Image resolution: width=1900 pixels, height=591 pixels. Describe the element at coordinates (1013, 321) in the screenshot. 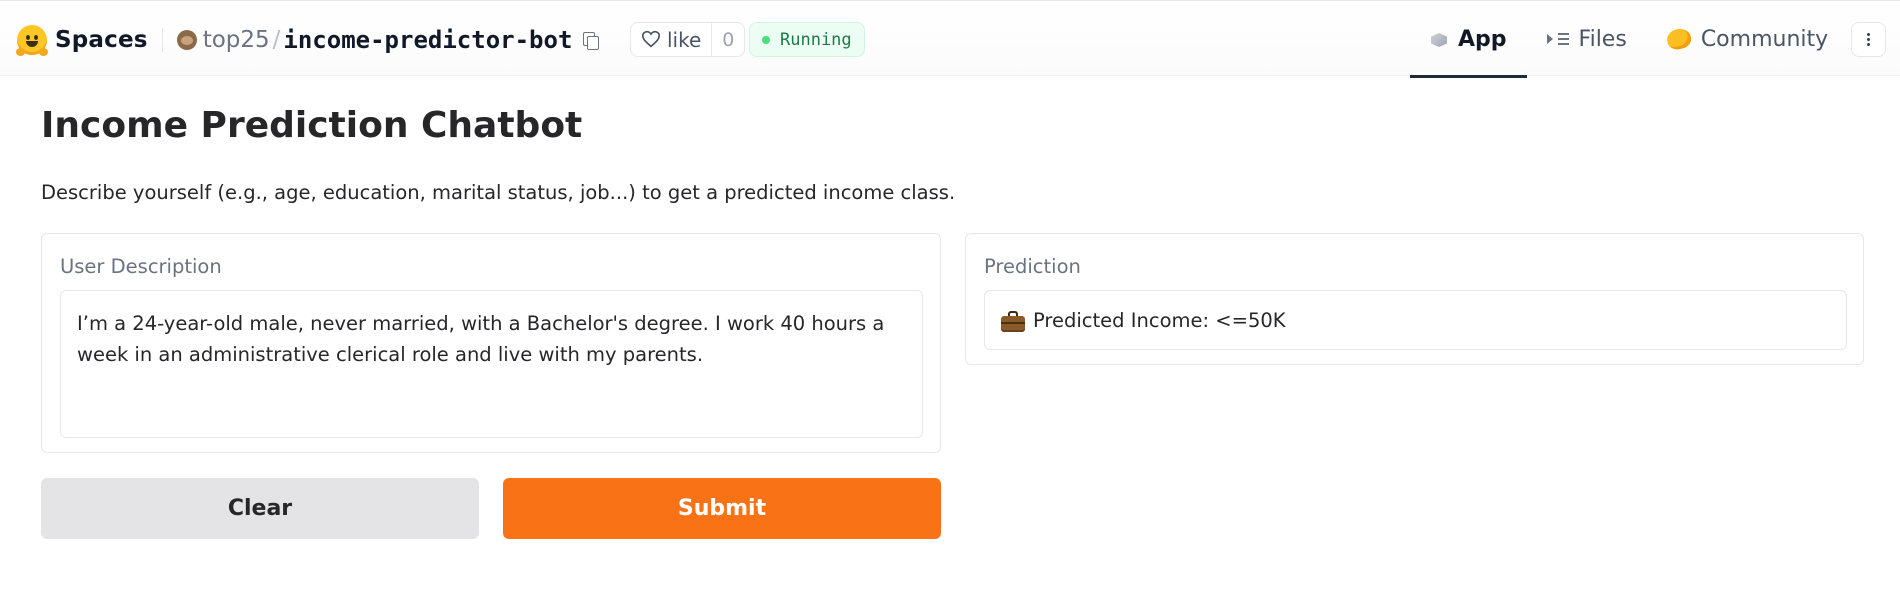

I see `briefcase-icon` at that location.